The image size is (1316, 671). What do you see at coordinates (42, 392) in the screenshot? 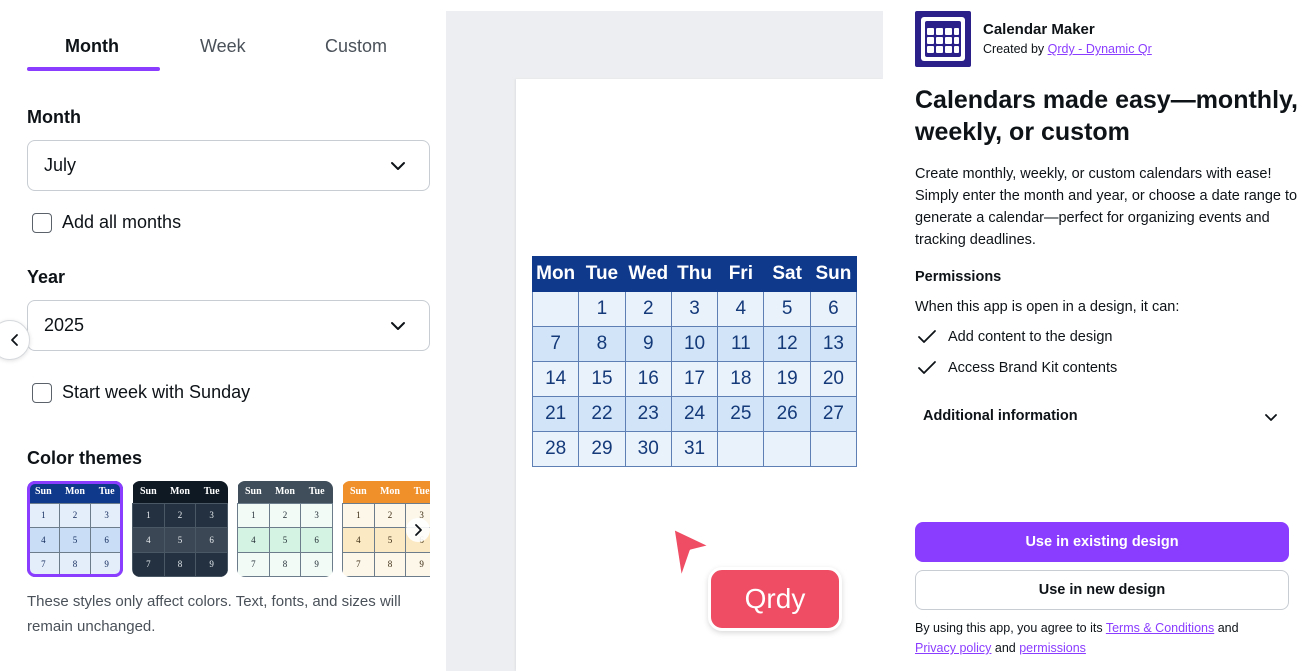
I see `start-week-sunday-checkbox` at bounding box center [42, 392].